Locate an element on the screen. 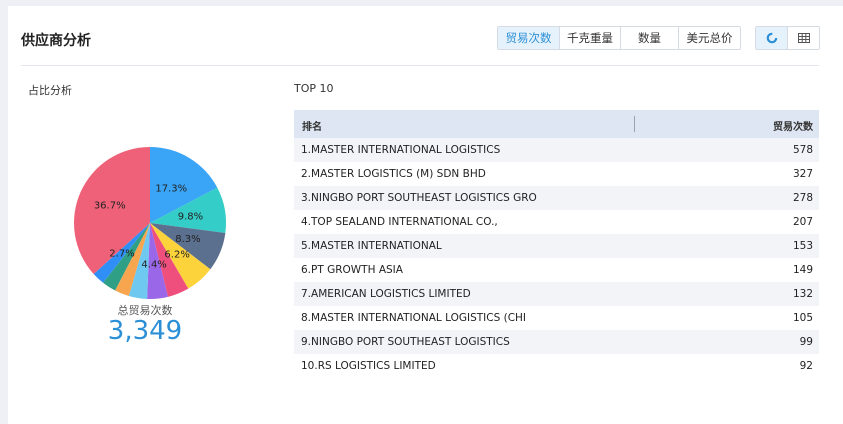  column-resize-handle is located at coordinates (634, 124).